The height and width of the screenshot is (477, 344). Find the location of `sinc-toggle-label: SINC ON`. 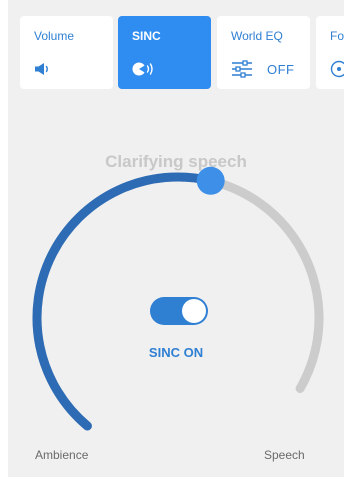

sinc-toggle-label: SINC ON is located at coordinates (176, 352).